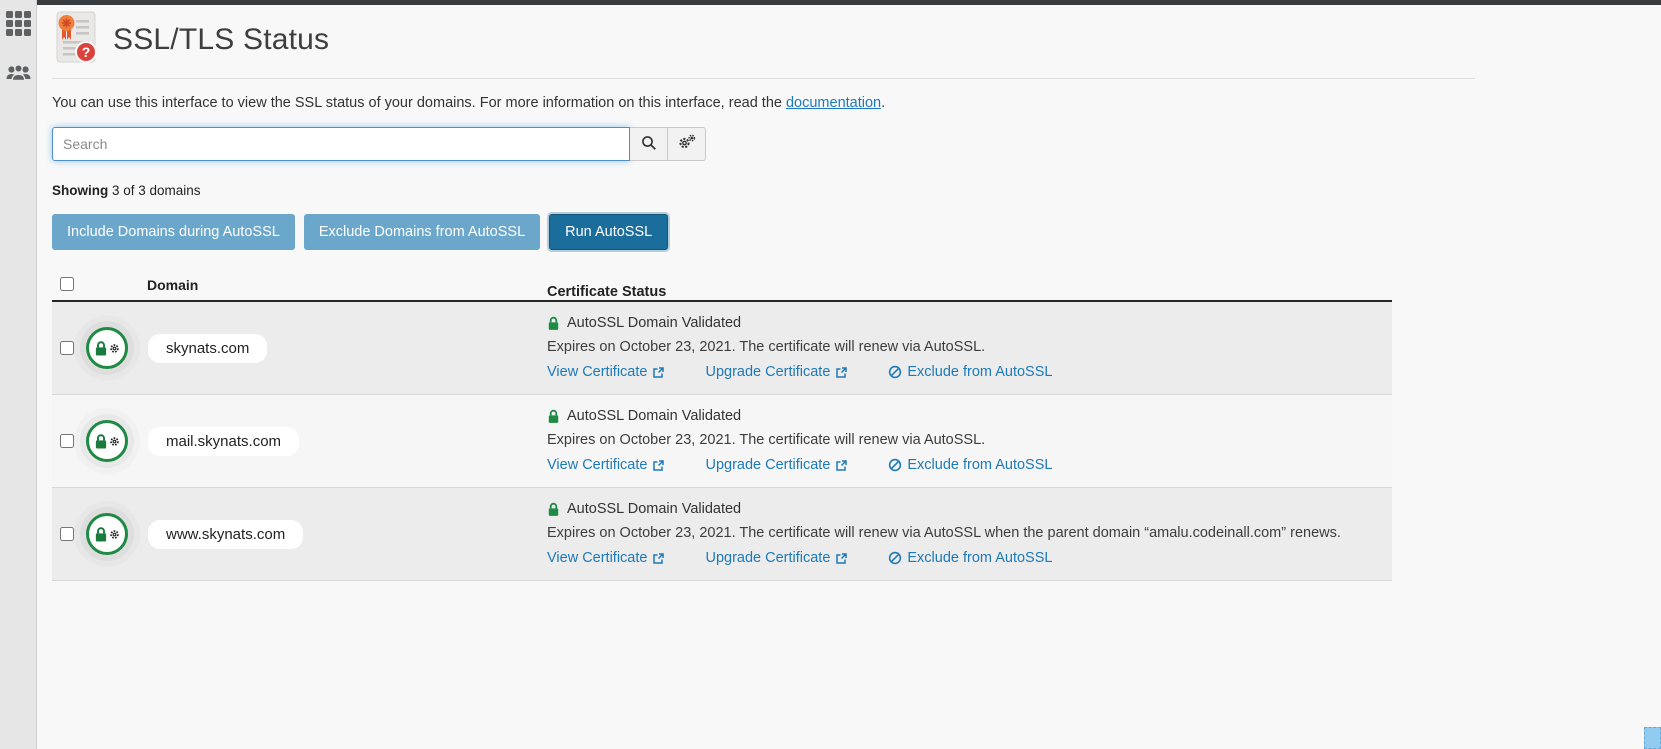  Describe the element at coordinates (609, 232) in the screenshot. I see `run-autossl-button: Run AutoSSL` at that location.